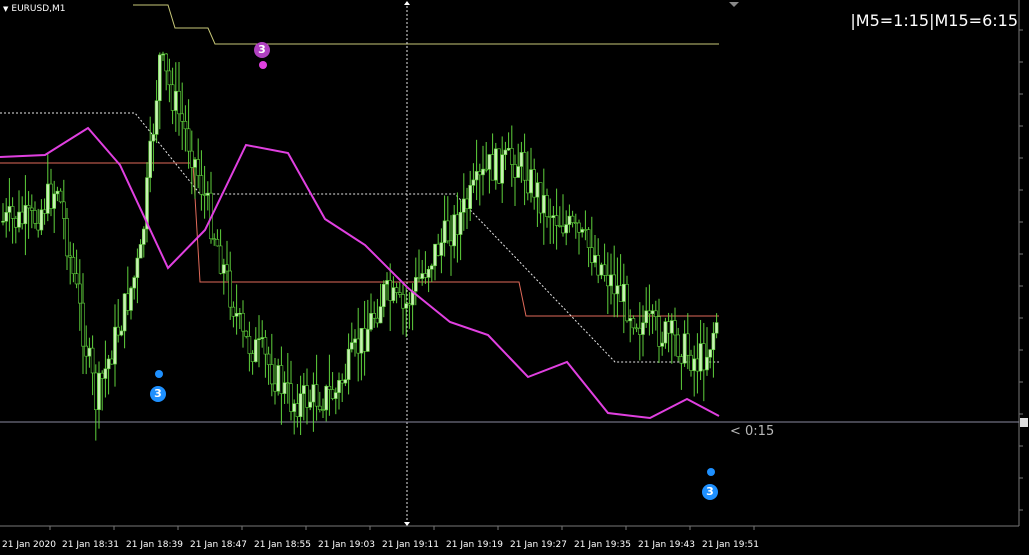  What do you see at coordinates (934, 20) in the screenshot?
I see `timeframe-timers: |M5=1:15|M15=6:15` at bounding box center [934, 20].